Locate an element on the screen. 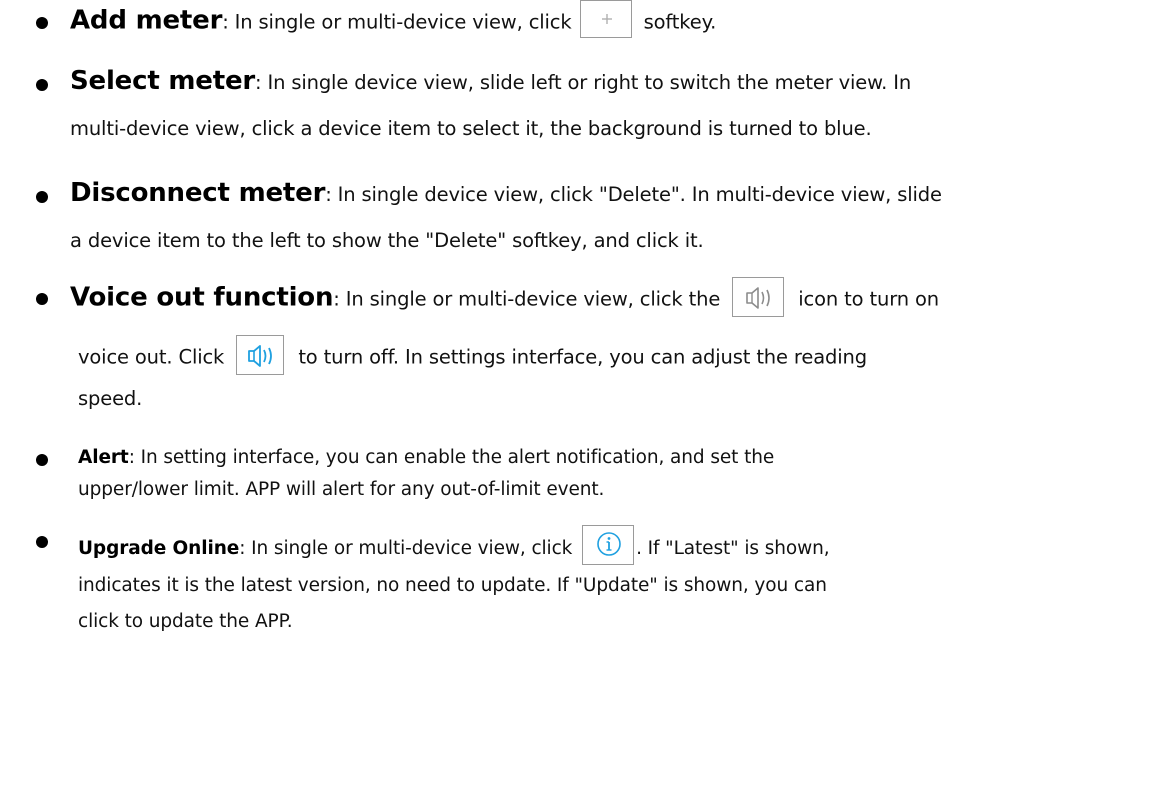 This screenshot has height=785, width=1161. info-icon is located at coordinates (608, 545).